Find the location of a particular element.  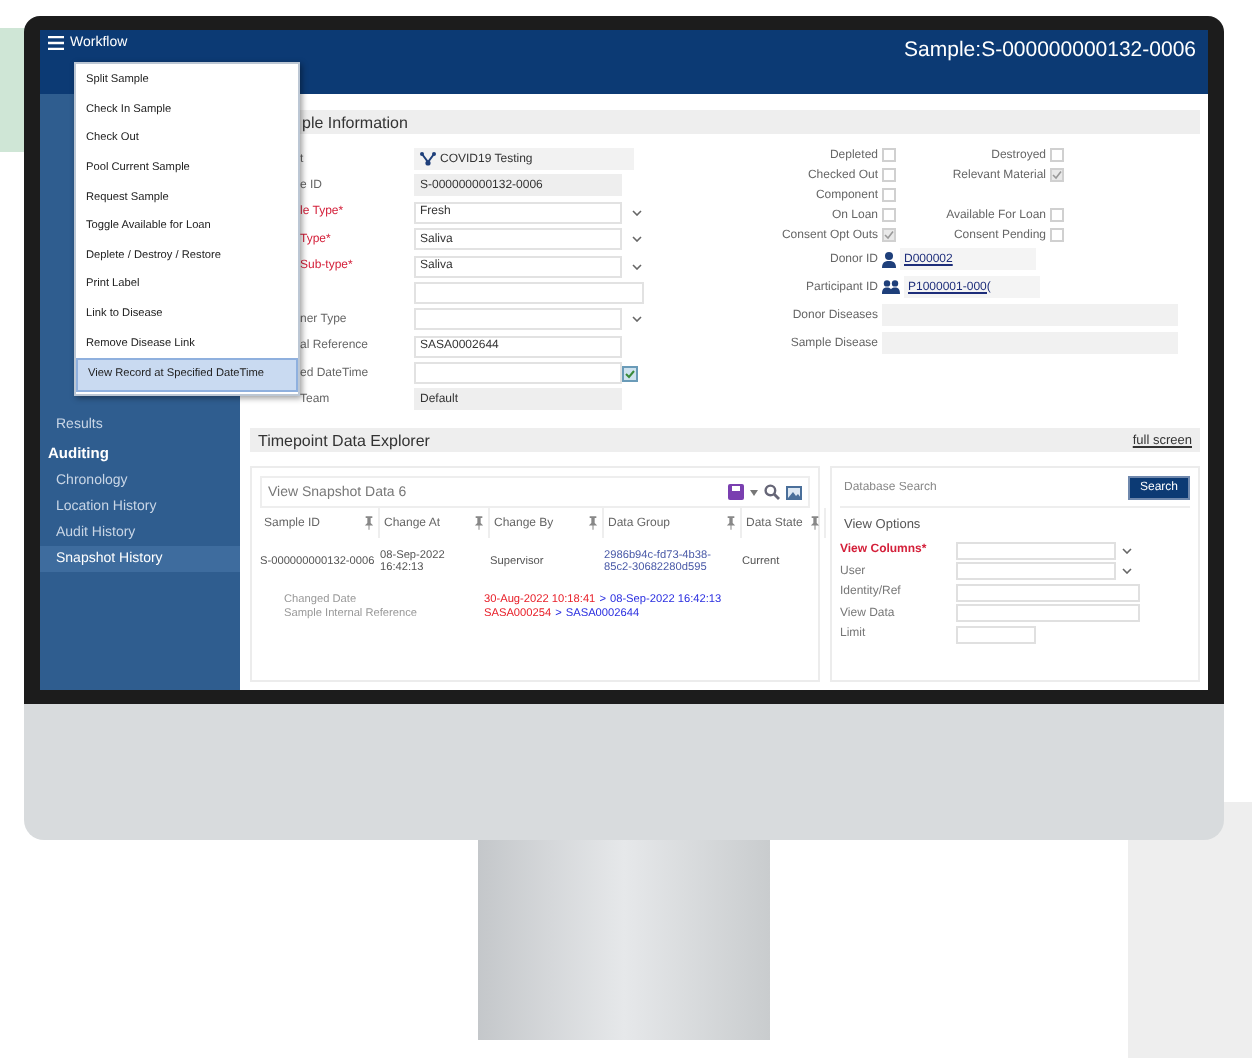

people-icon is located at coordinates (891, 287).